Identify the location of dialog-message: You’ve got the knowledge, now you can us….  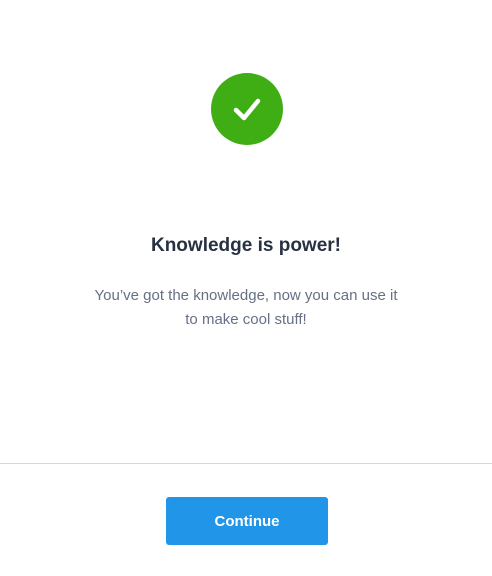
(246, 308).